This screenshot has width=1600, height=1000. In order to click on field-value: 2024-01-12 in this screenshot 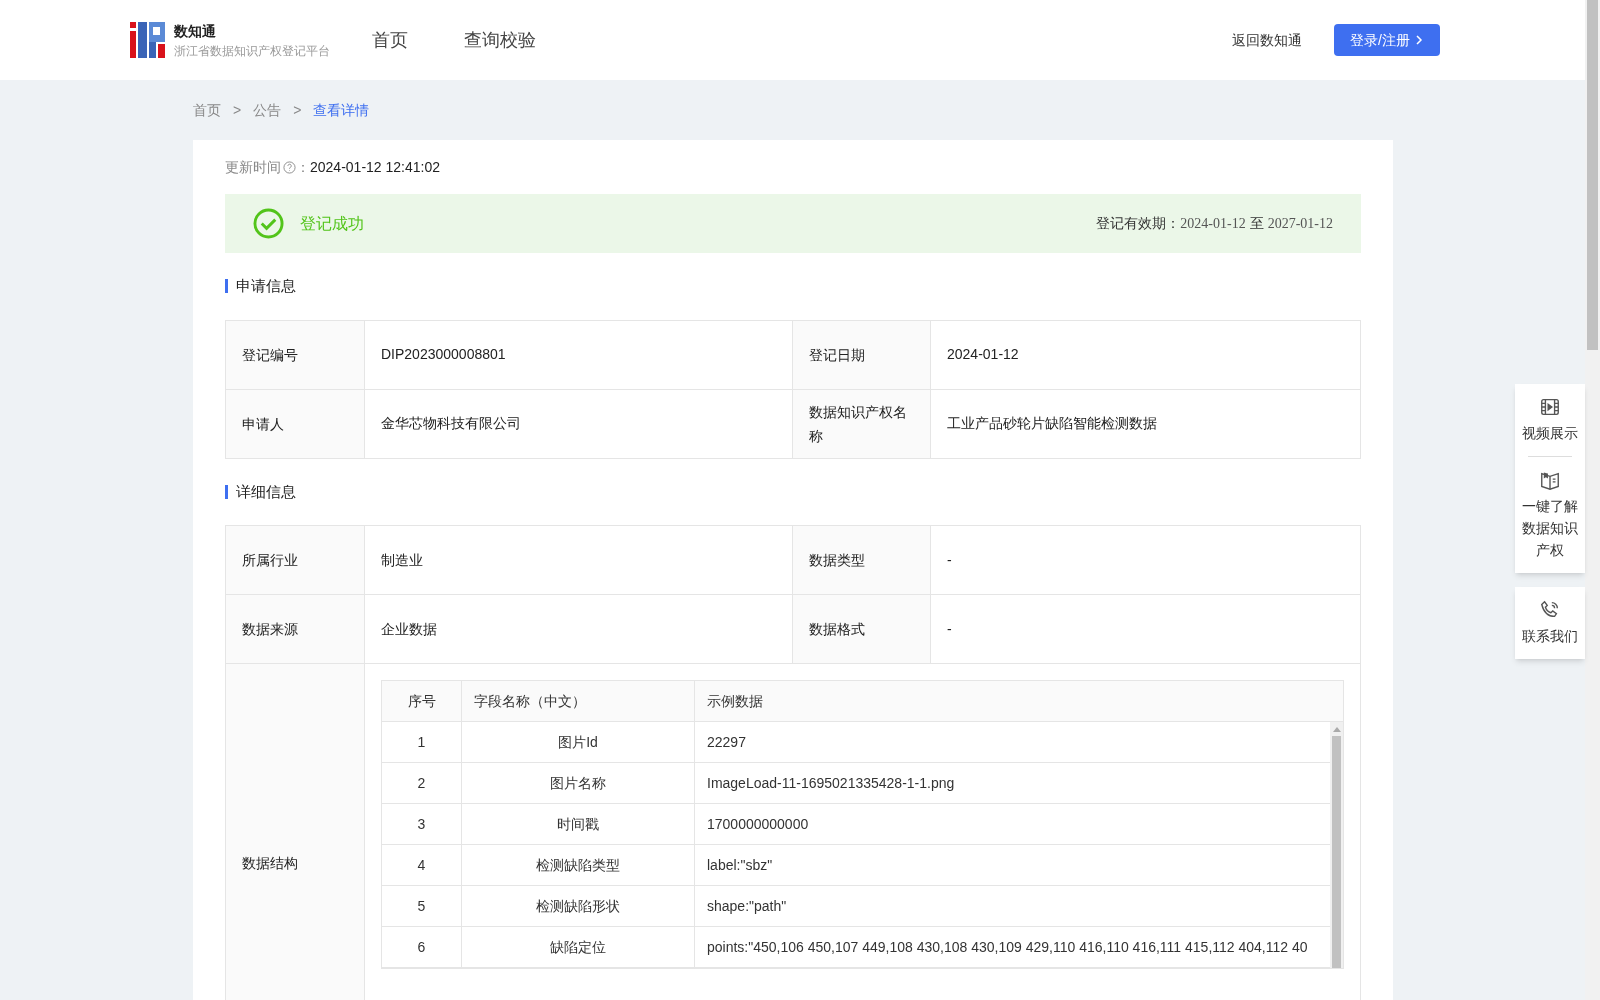, I will do `click(983, 354)`.